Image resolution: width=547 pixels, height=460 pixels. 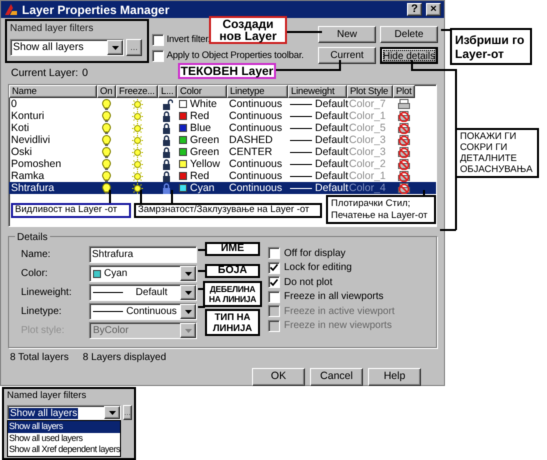 What do you see at coordinates (143, 292) in the screenshot?
I see `line-dropdown: Default` at bounding box center [143, 292].